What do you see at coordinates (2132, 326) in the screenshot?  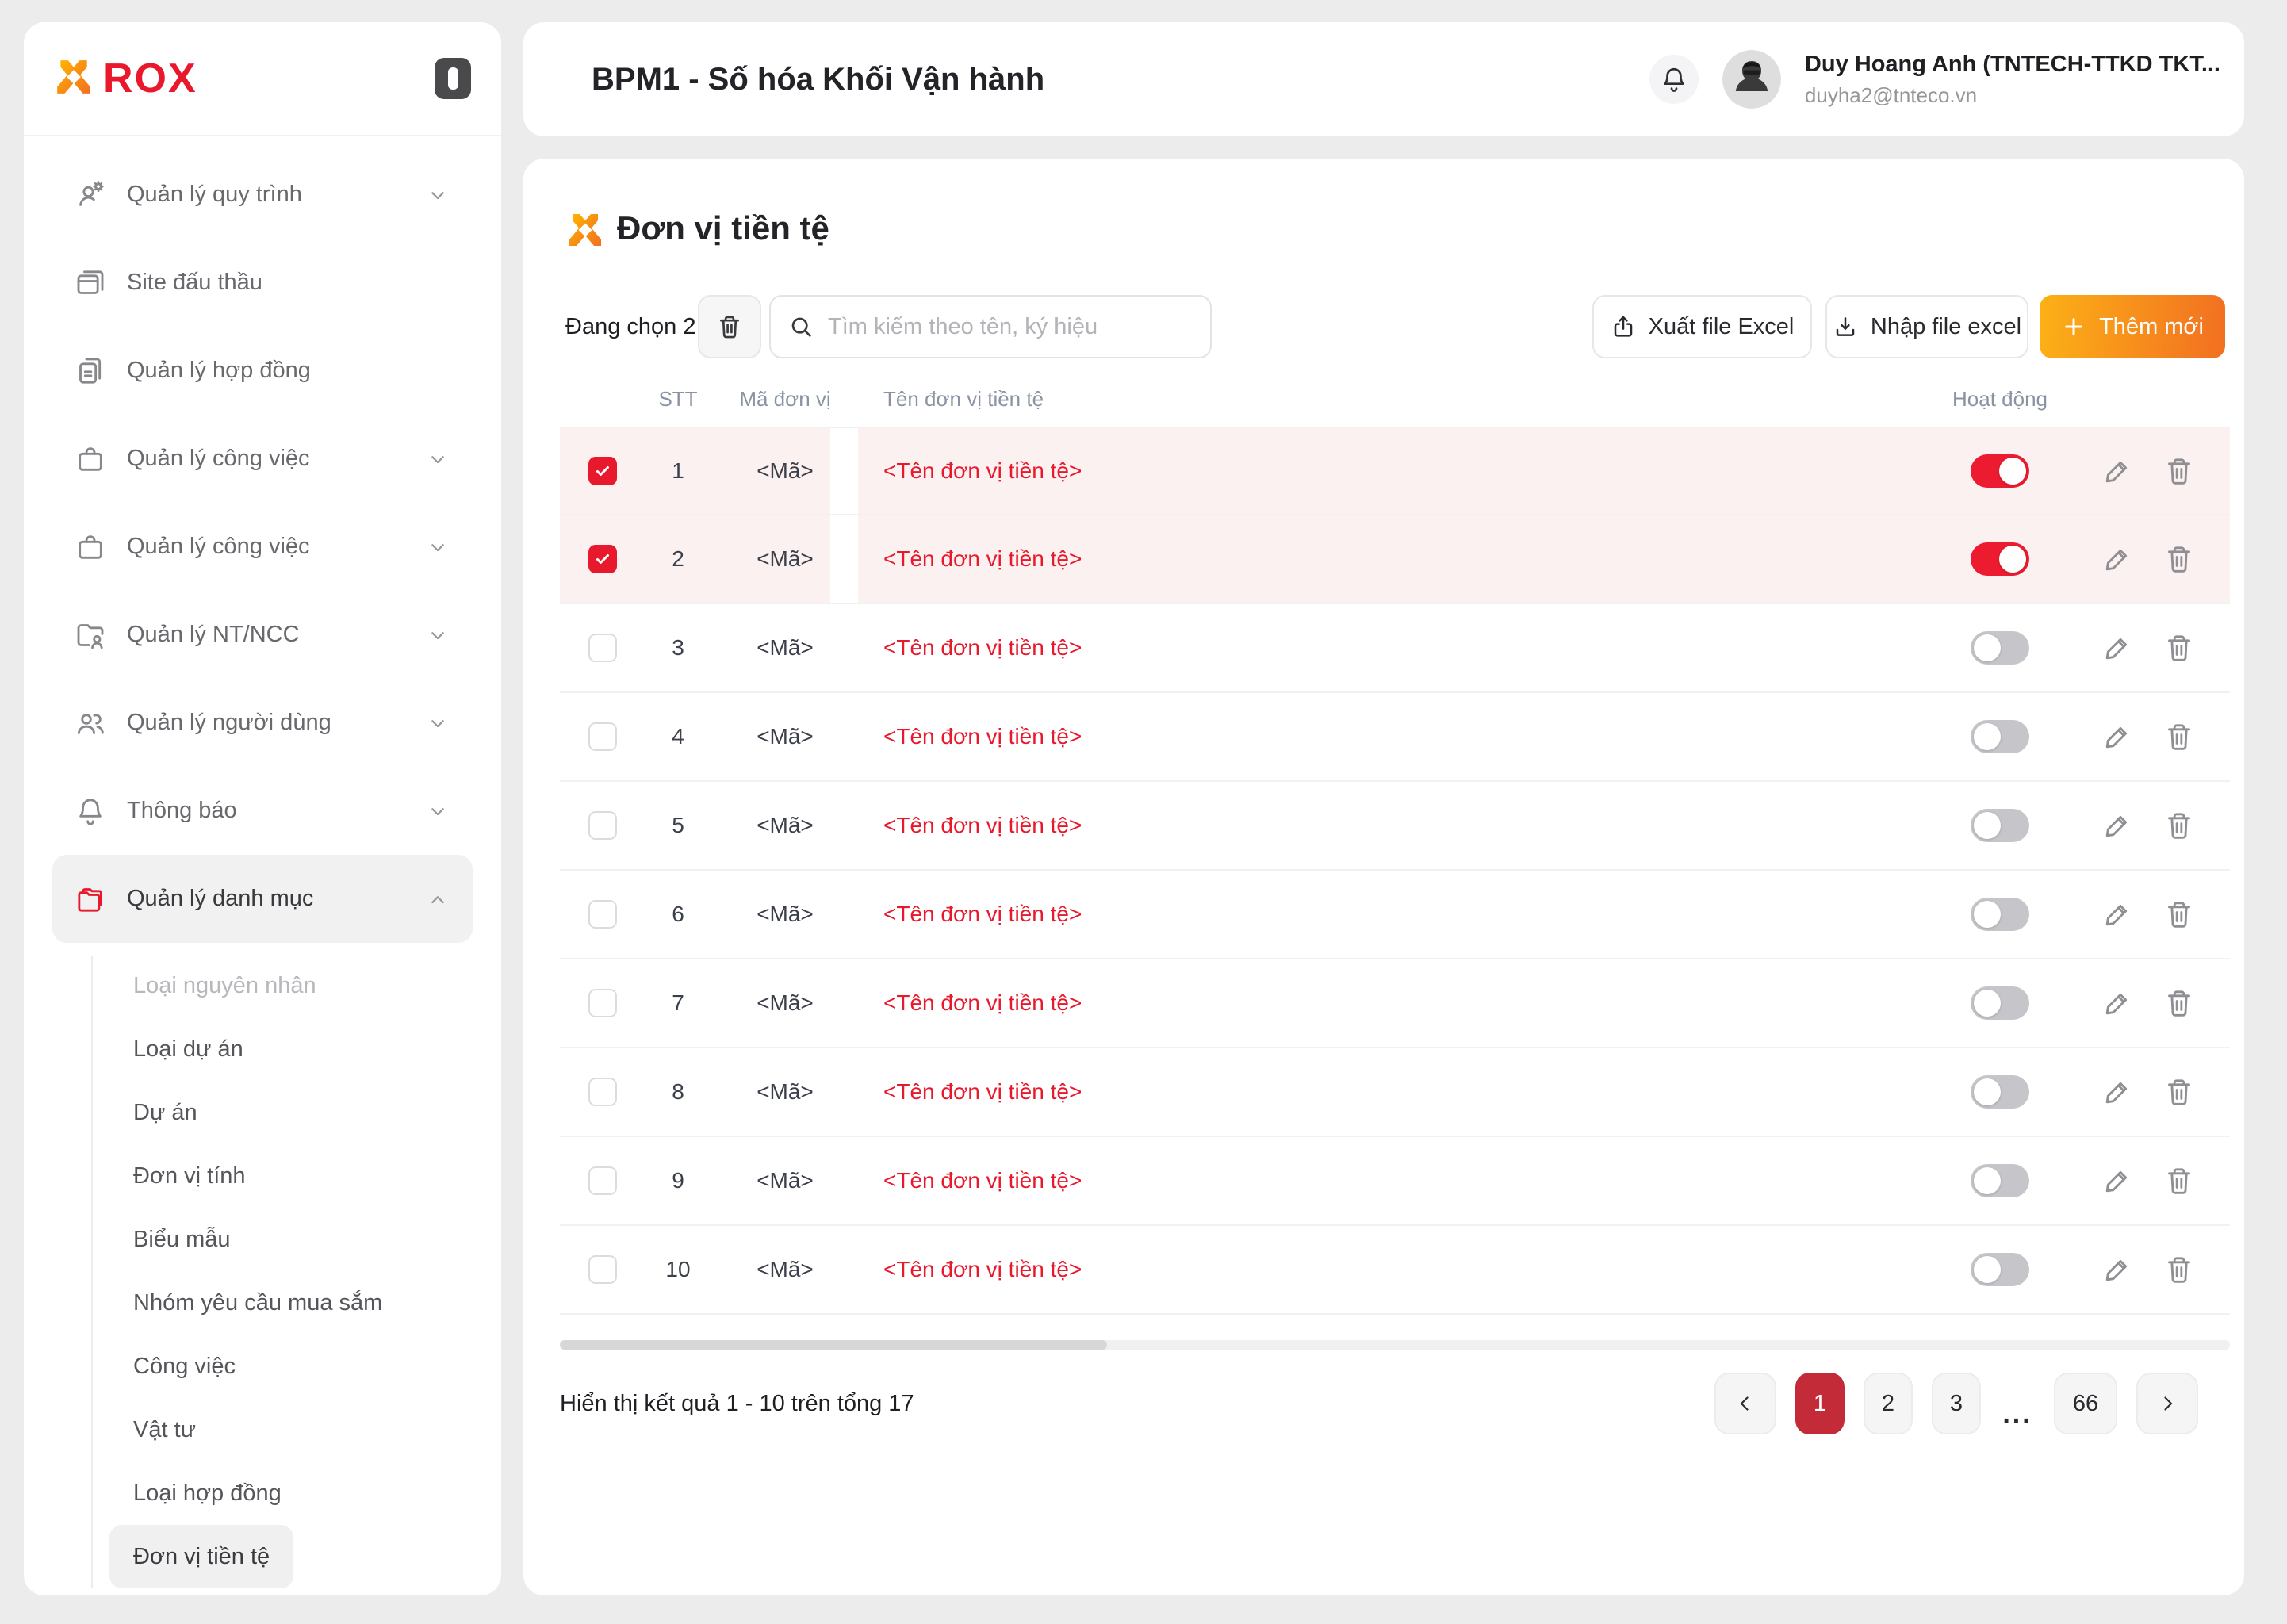 I see `add-new-button: Thêm mới` at bounding box center [2132, 326].